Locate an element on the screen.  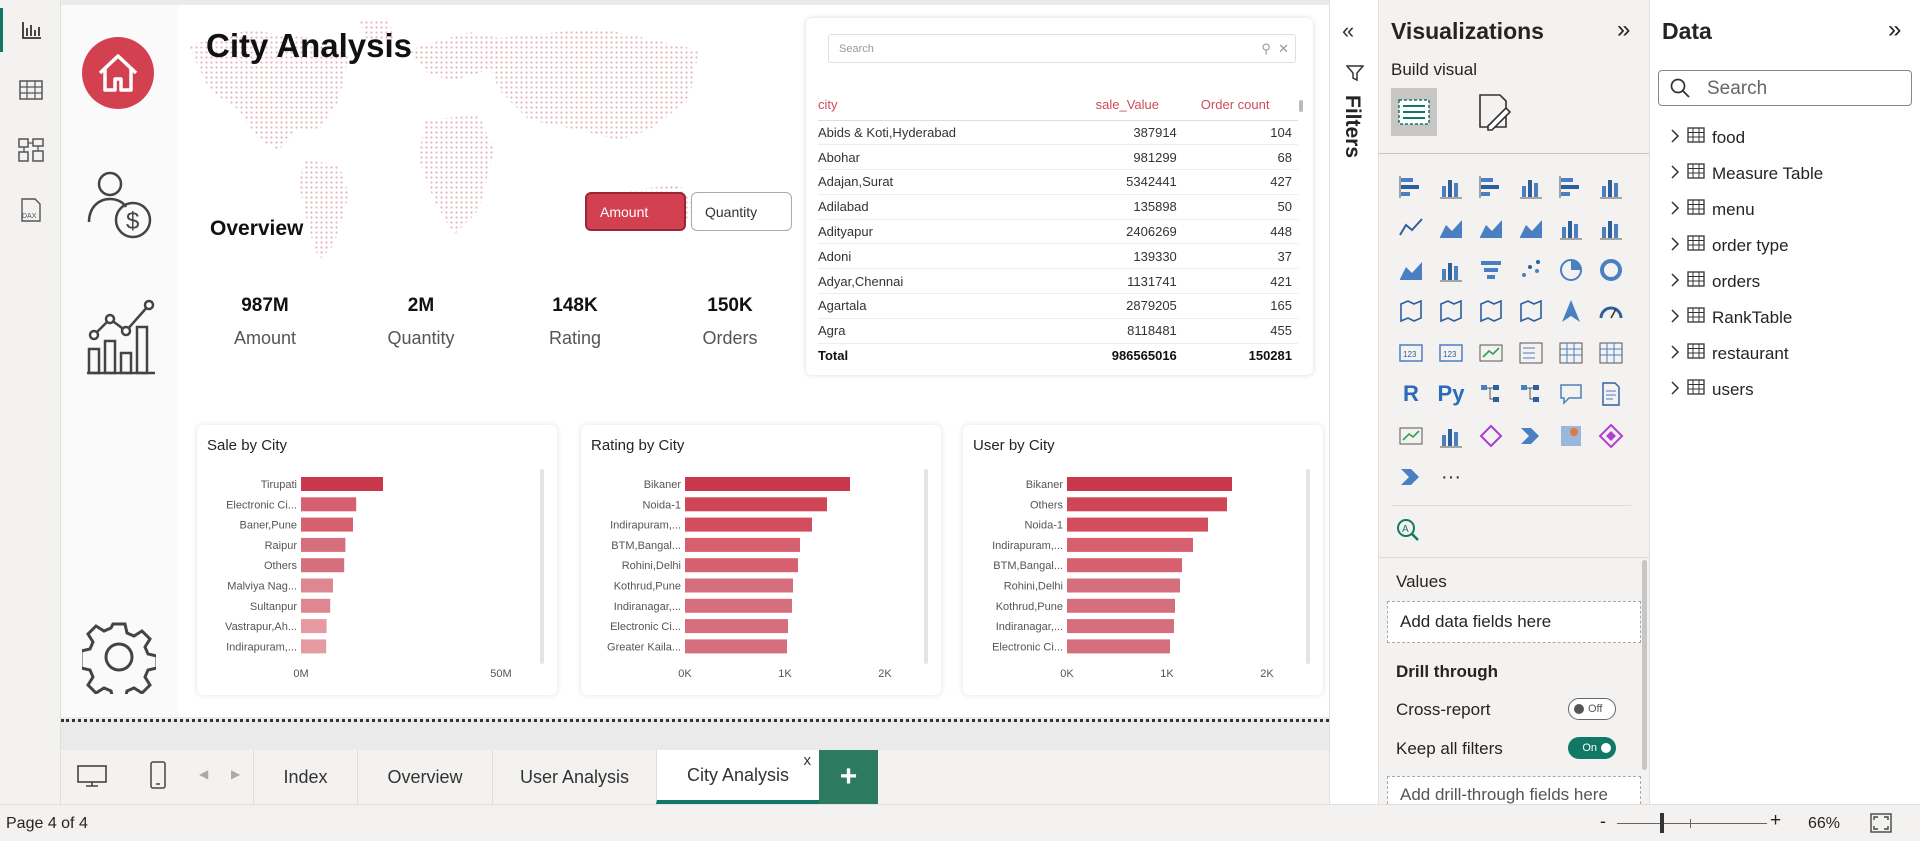
paginated-report-icon is located at coordinates (1451, 436).